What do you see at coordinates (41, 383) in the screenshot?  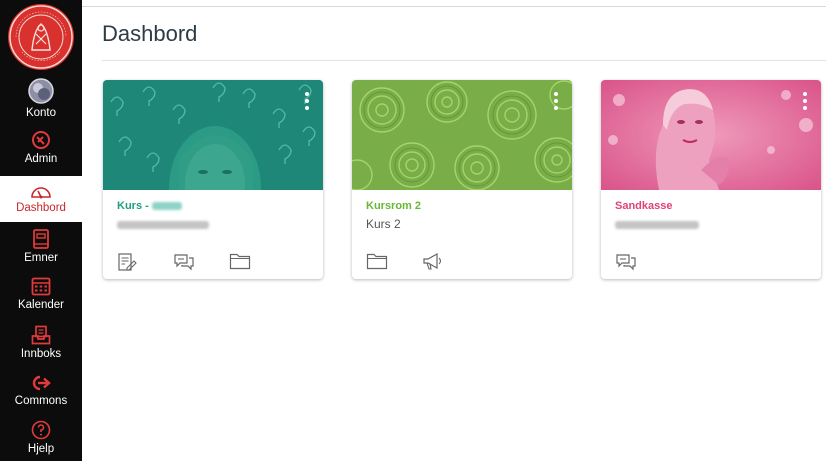 I see `commons-arrow-icon` at bounding box center [41, 383].